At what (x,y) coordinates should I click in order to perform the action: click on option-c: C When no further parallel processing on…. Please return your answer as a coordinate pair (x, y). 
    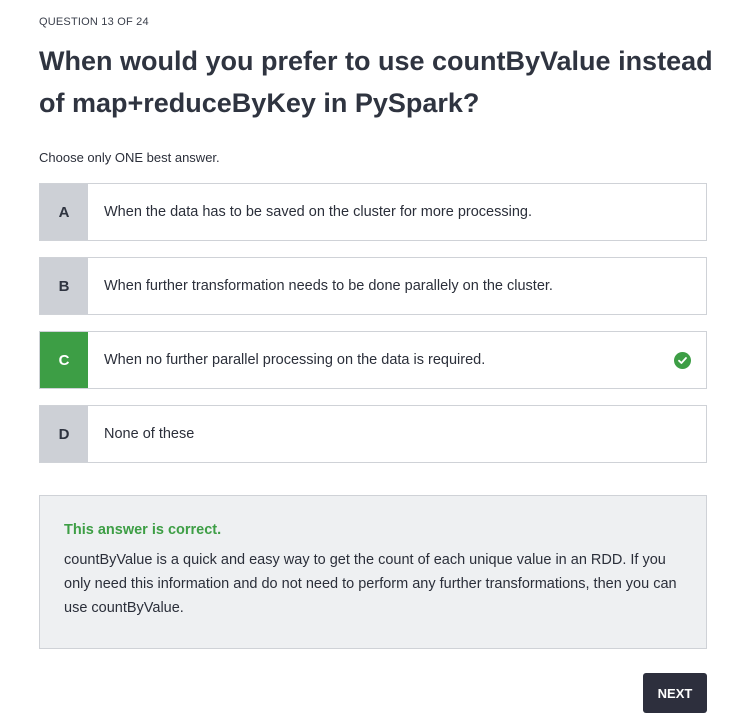
    Looking at the image, I should click on (373, 360).